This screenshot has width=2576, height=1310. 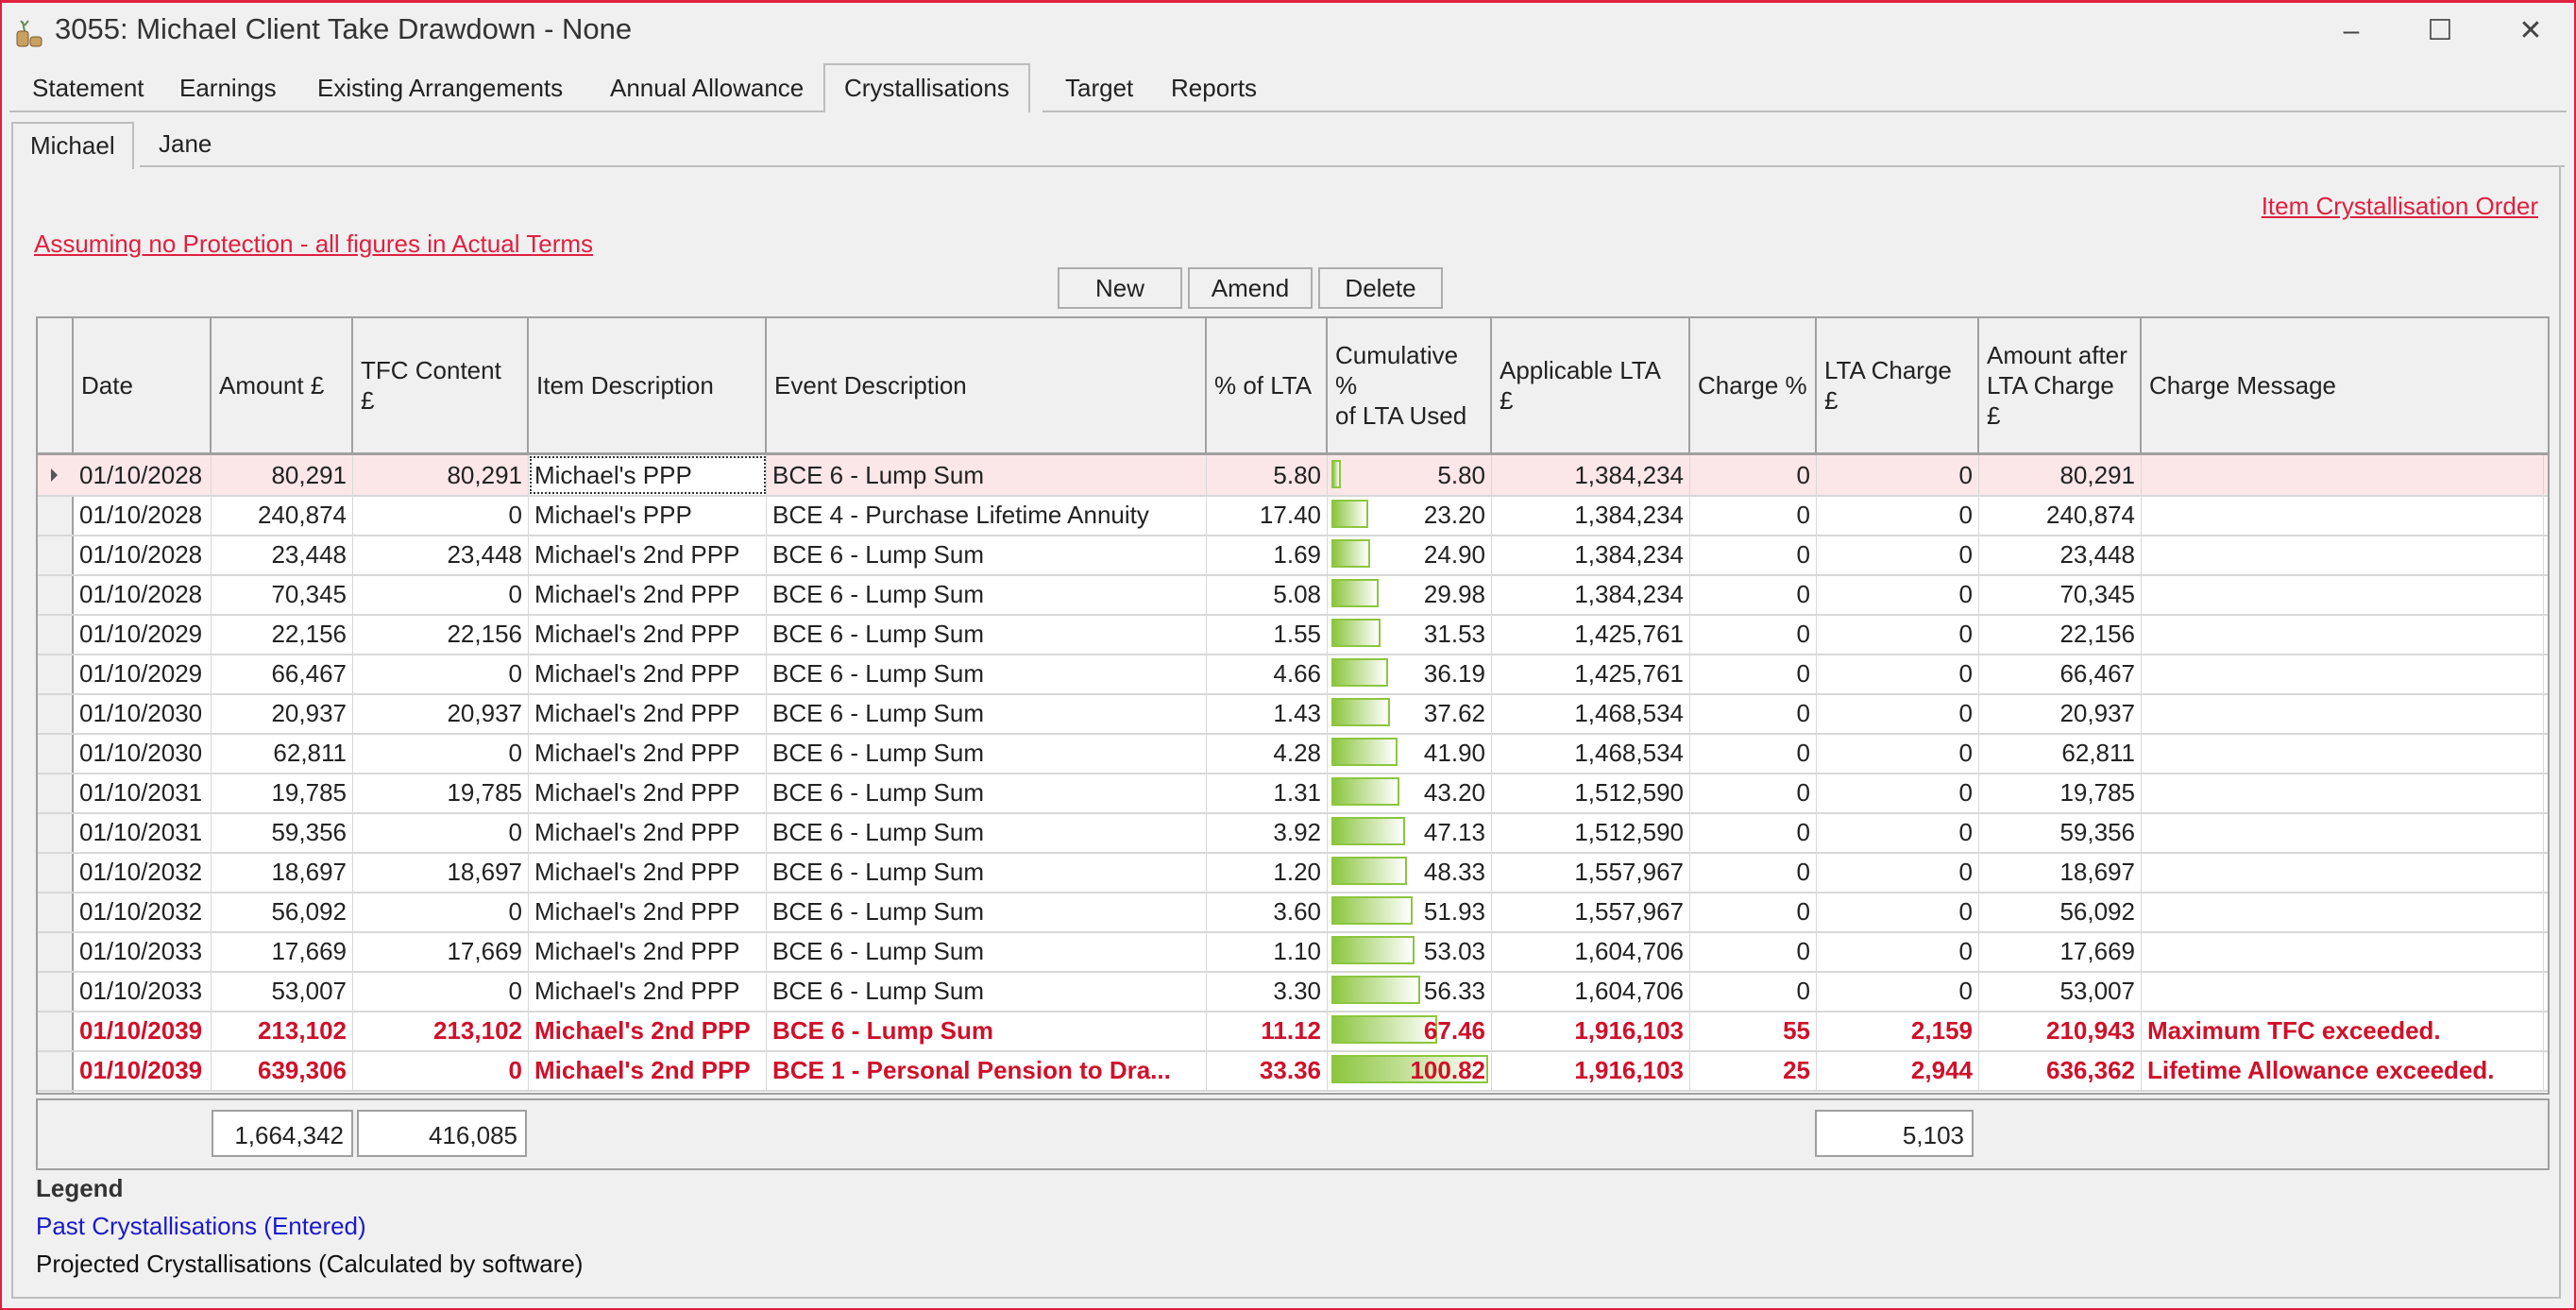 I want to click on cell-amount-after: 636,362, so click(x=2060, y=1070).